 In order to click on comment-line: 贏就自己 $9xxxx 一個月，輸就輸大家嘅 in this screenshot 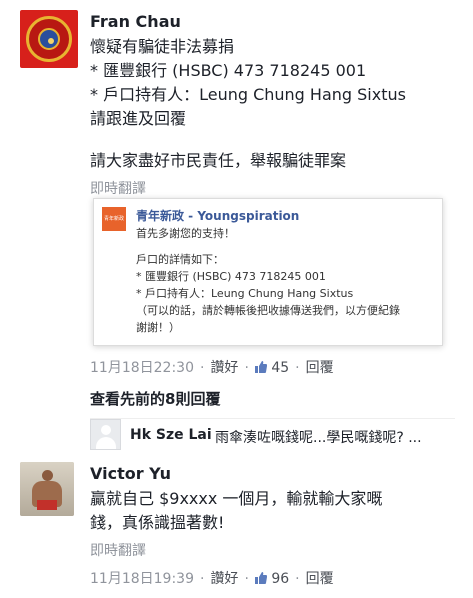, I will do `click(236, 498)`.